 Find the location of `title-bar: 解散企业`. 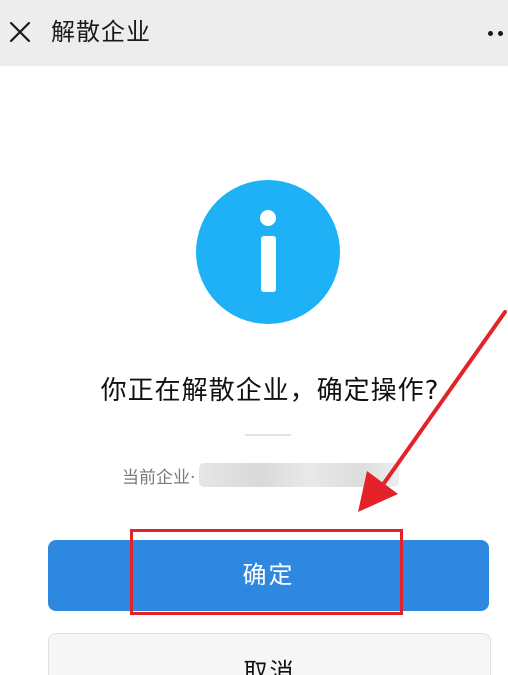

title-bar: 解散企业 is located at coordinates (254, 33).